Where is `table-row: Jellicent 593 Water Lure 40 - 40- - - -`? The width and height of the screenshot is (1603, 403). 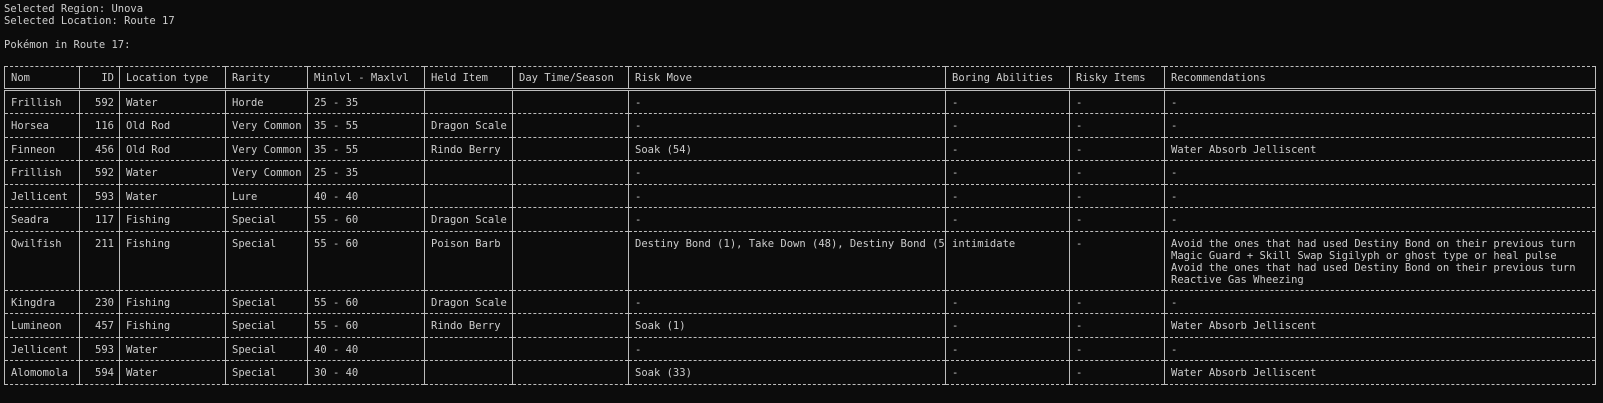
table-row: Jellicent 593 Water Lure 40 - 40- - - - is located at coordinates (800, 196).